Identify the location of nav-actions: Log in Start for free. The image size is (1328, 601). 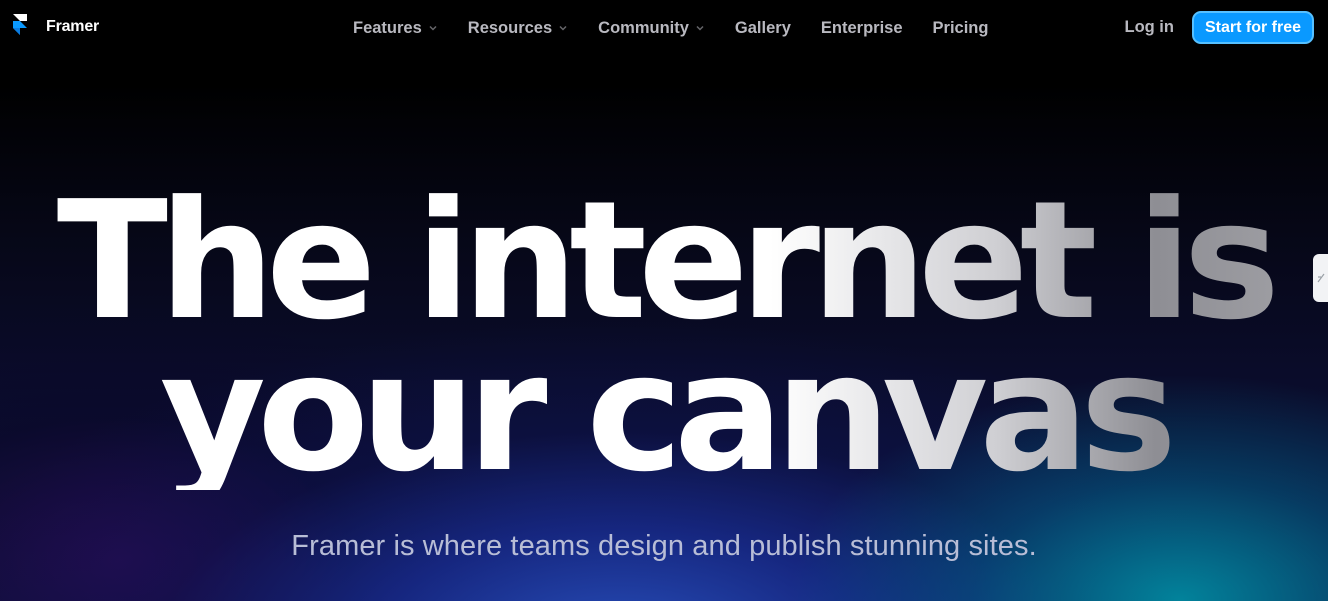
(1219, 27).